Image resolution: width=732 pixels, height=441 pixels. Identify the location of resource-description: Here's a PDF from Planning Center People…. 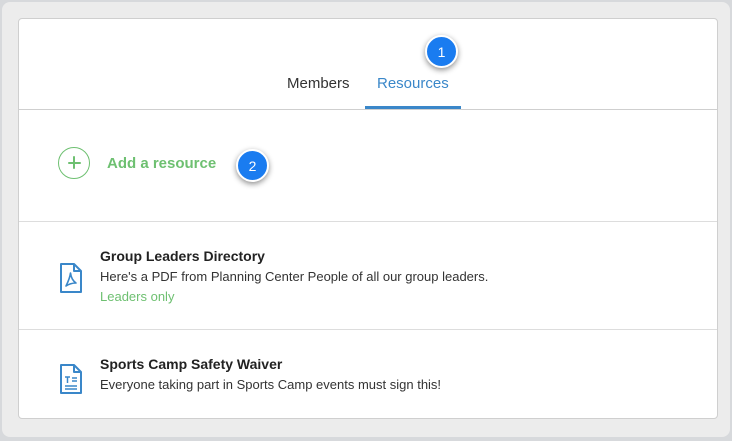
(294, 276).